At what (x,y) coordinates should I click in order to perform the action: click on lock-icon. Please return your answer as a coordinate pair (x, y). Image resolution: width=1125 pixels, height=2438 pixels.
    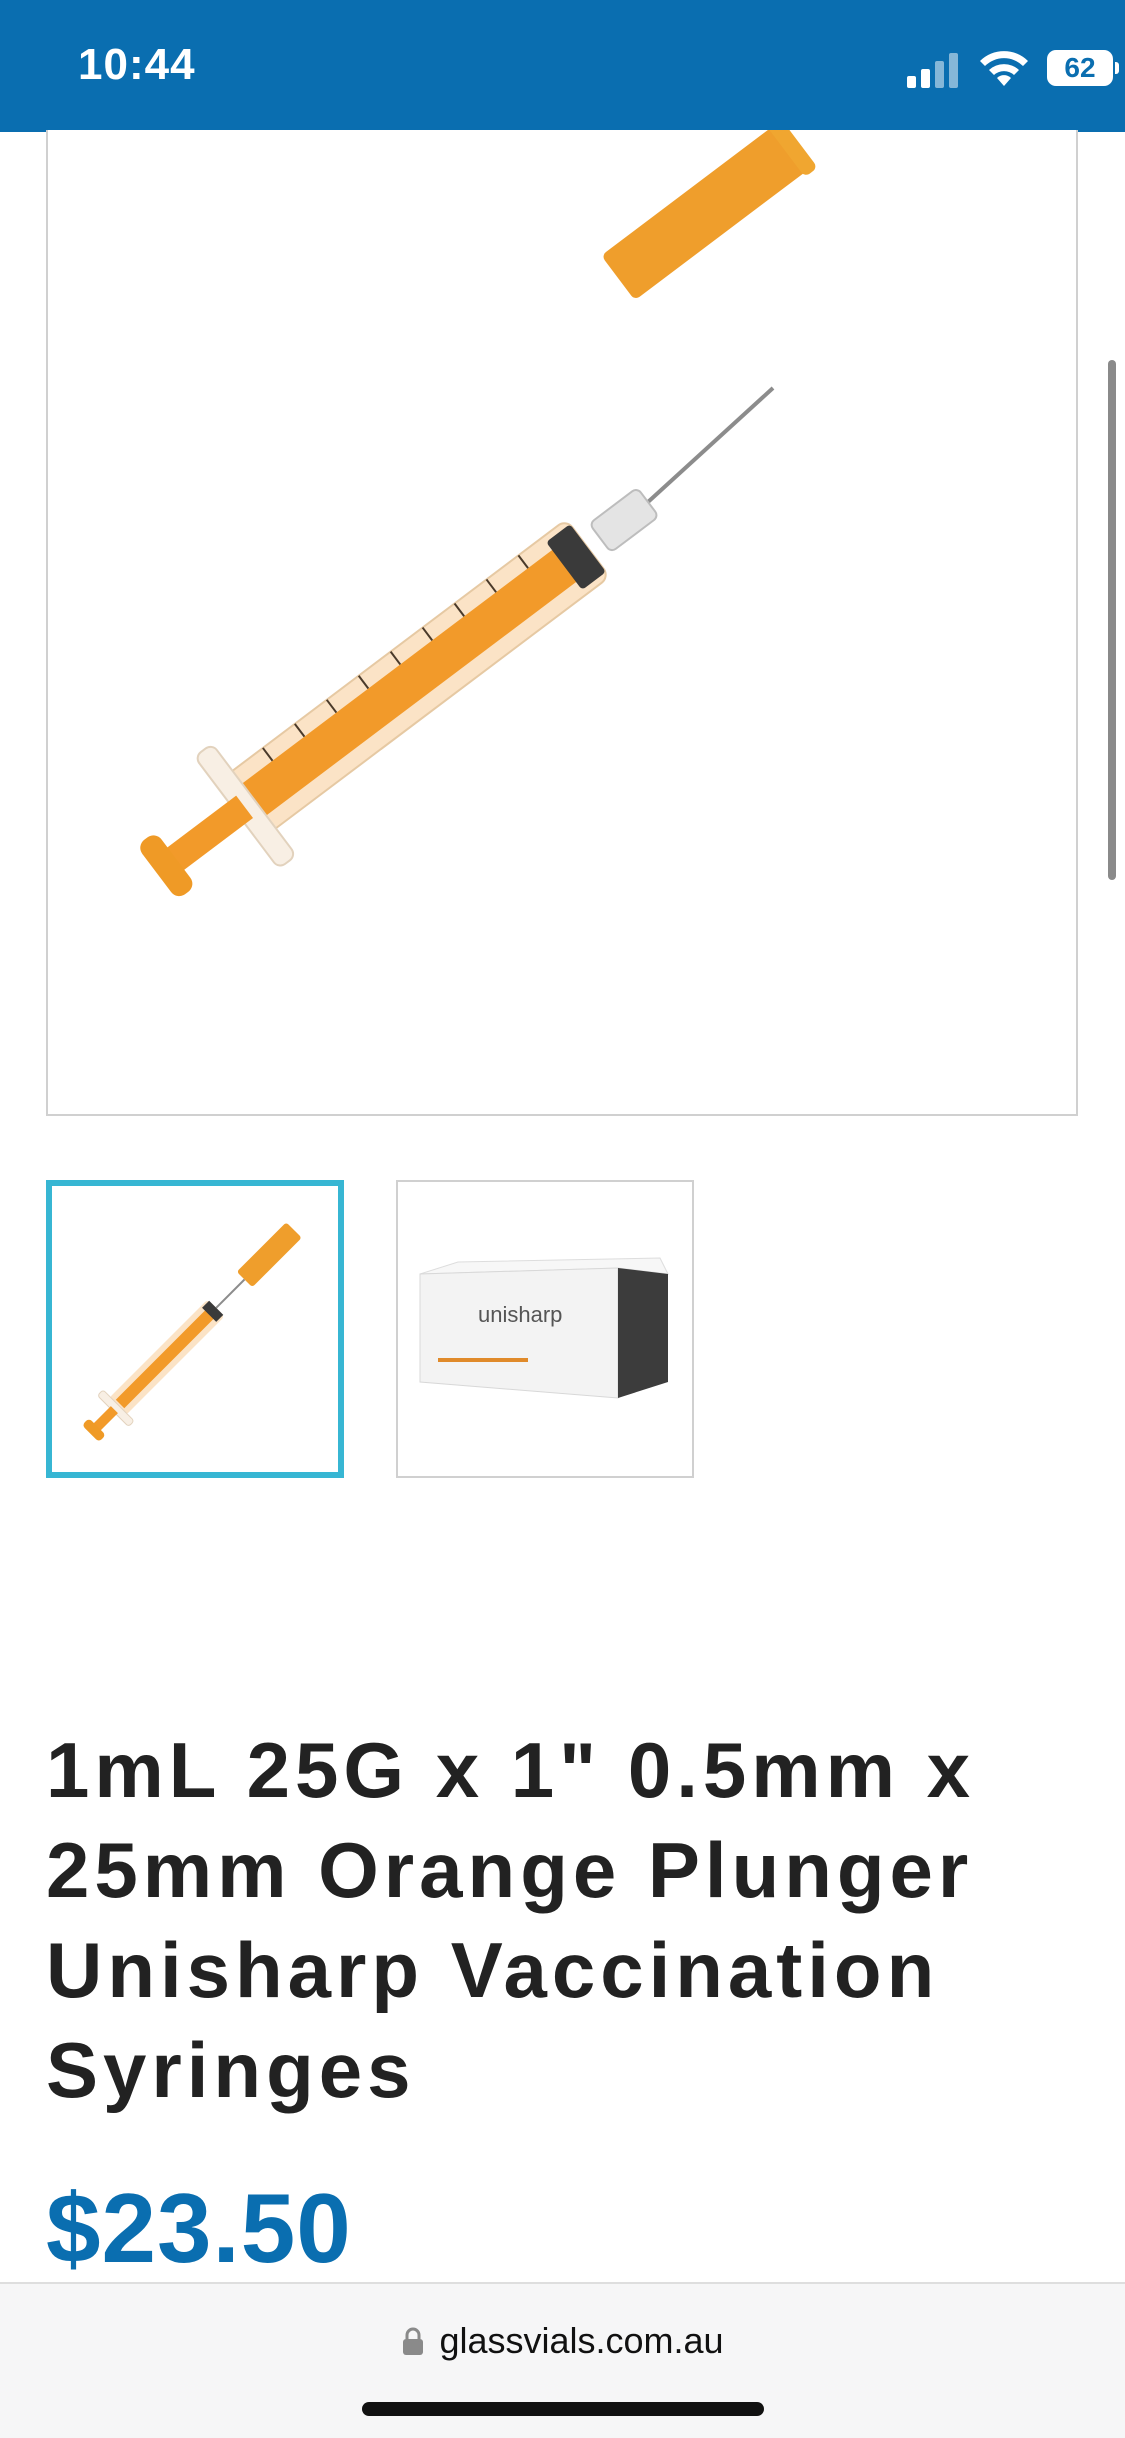
    Looking at the image, I should click on (413, 2341).